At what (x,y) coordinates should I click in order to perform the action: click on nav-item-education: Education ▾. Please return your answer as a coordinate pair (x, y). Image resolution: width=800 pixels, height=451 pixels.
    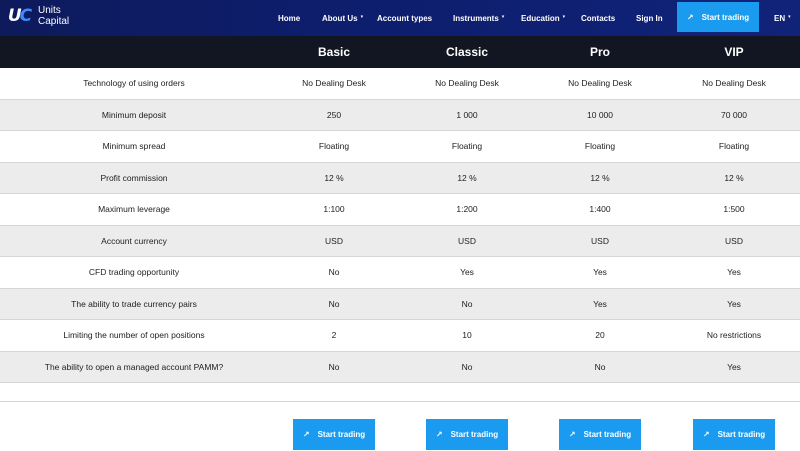
    Looking at the image, I should click on (543, 18).